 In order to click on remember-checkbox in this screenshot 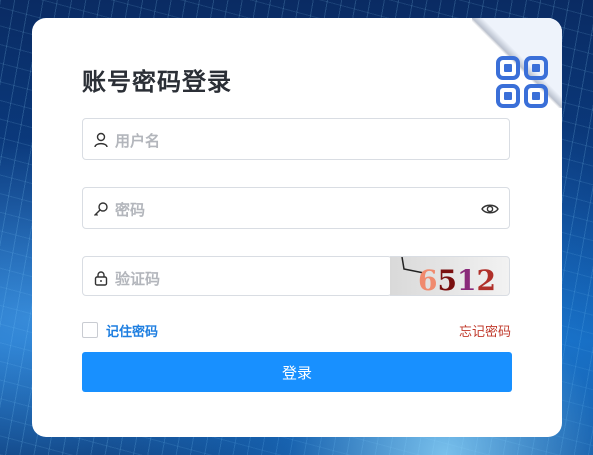, I will do `click(90, 330)`.